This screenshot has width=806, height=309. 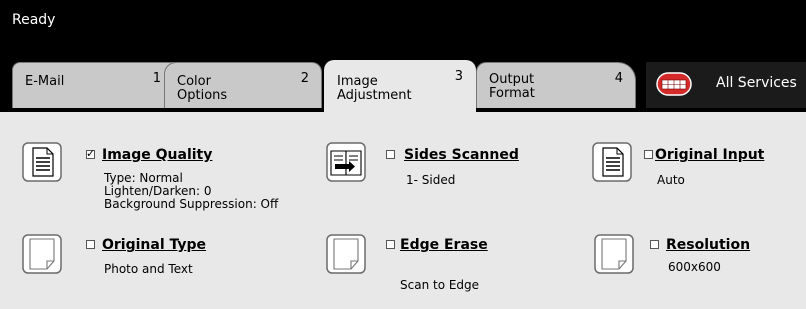 I want to click on resolution-value: 600x600, so click(x=694, y=267).